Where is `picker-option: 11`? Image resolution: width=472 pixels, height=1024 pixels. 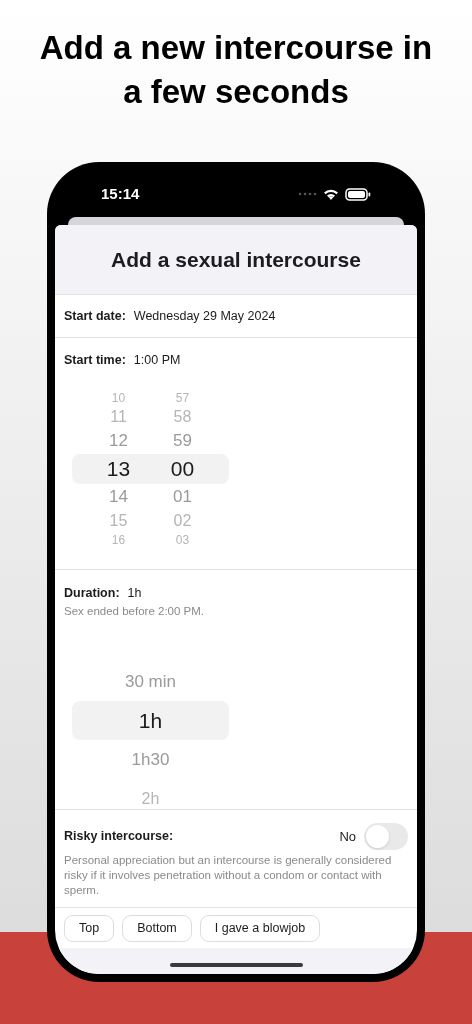
picker-option: 11 is located at coordinates (118, 416).